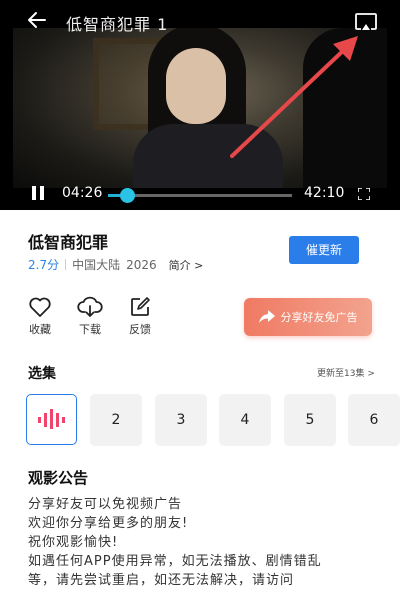 This screenshot has width=400, height=600. I want to click on download-button: 下载, so click(90, 316).